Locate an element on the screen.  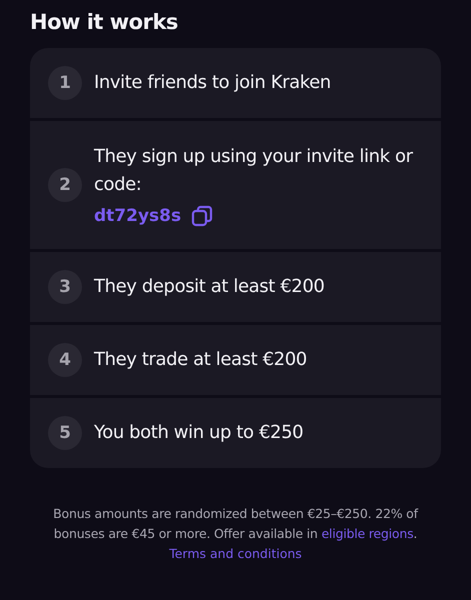
disclaimer-text: Bonus amounts are randomized between €25–€250. 22% of bonuses are €45 or more. Offer available in eligible regions. is located at coordinates (236, 524).